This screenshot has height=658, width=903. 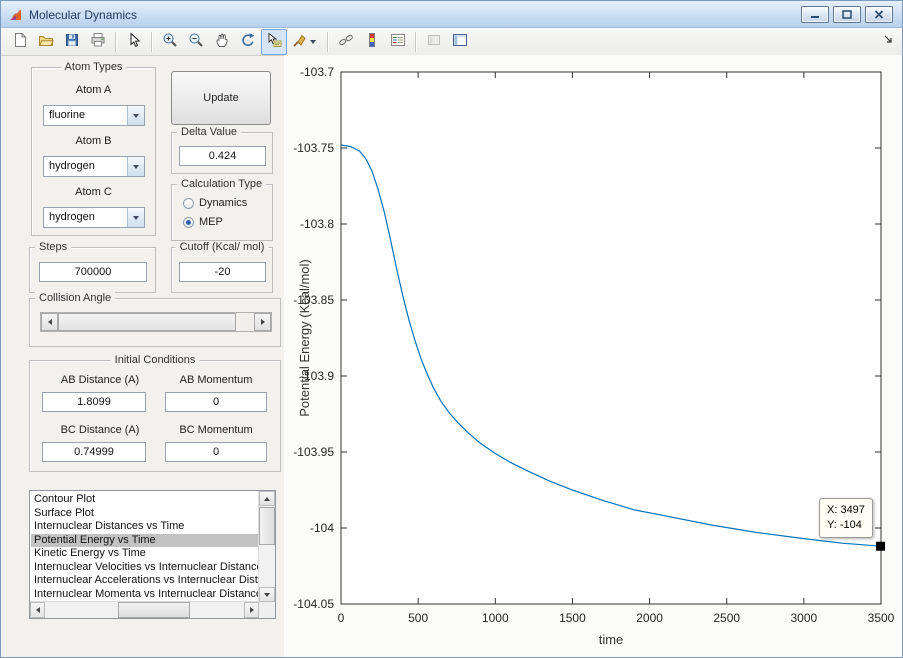 I want to click on hide-plot-tools-icon, so click(x=434, y=41).